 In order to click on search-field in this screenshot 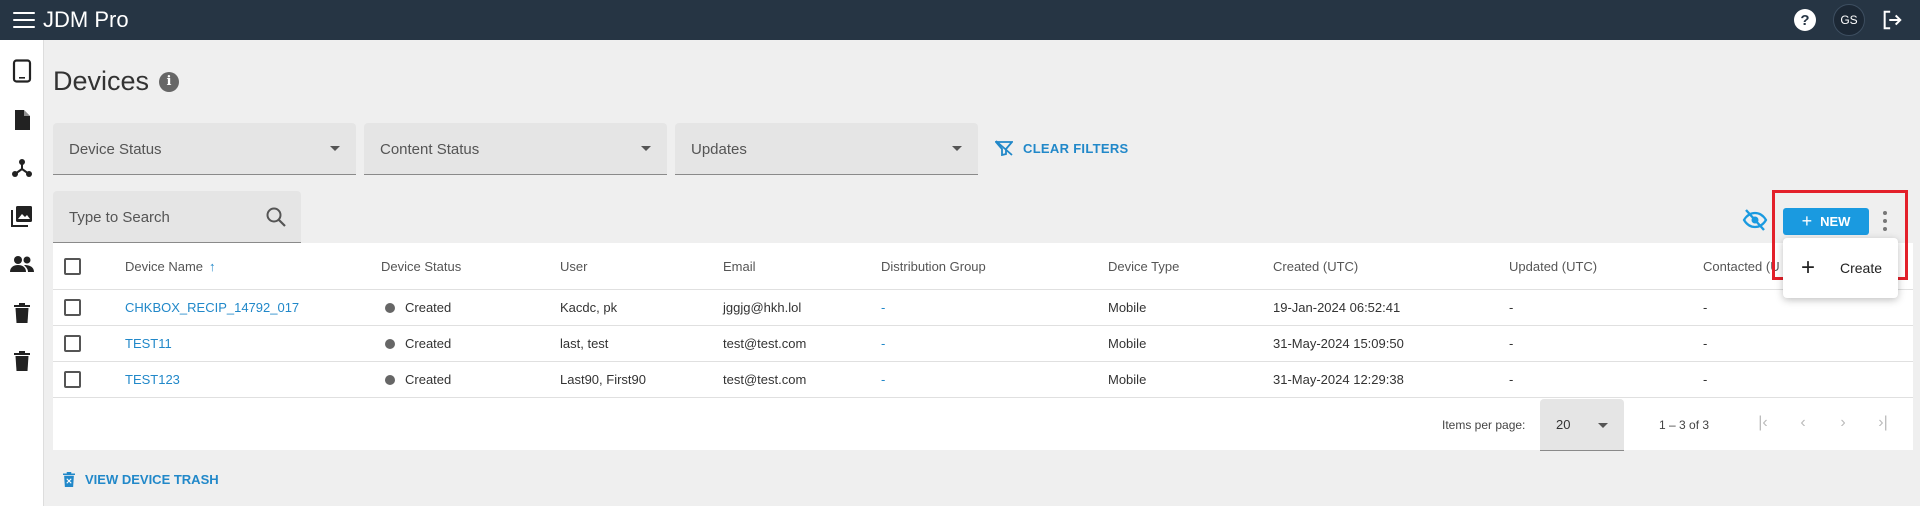, I will do `click(177, 217)`.